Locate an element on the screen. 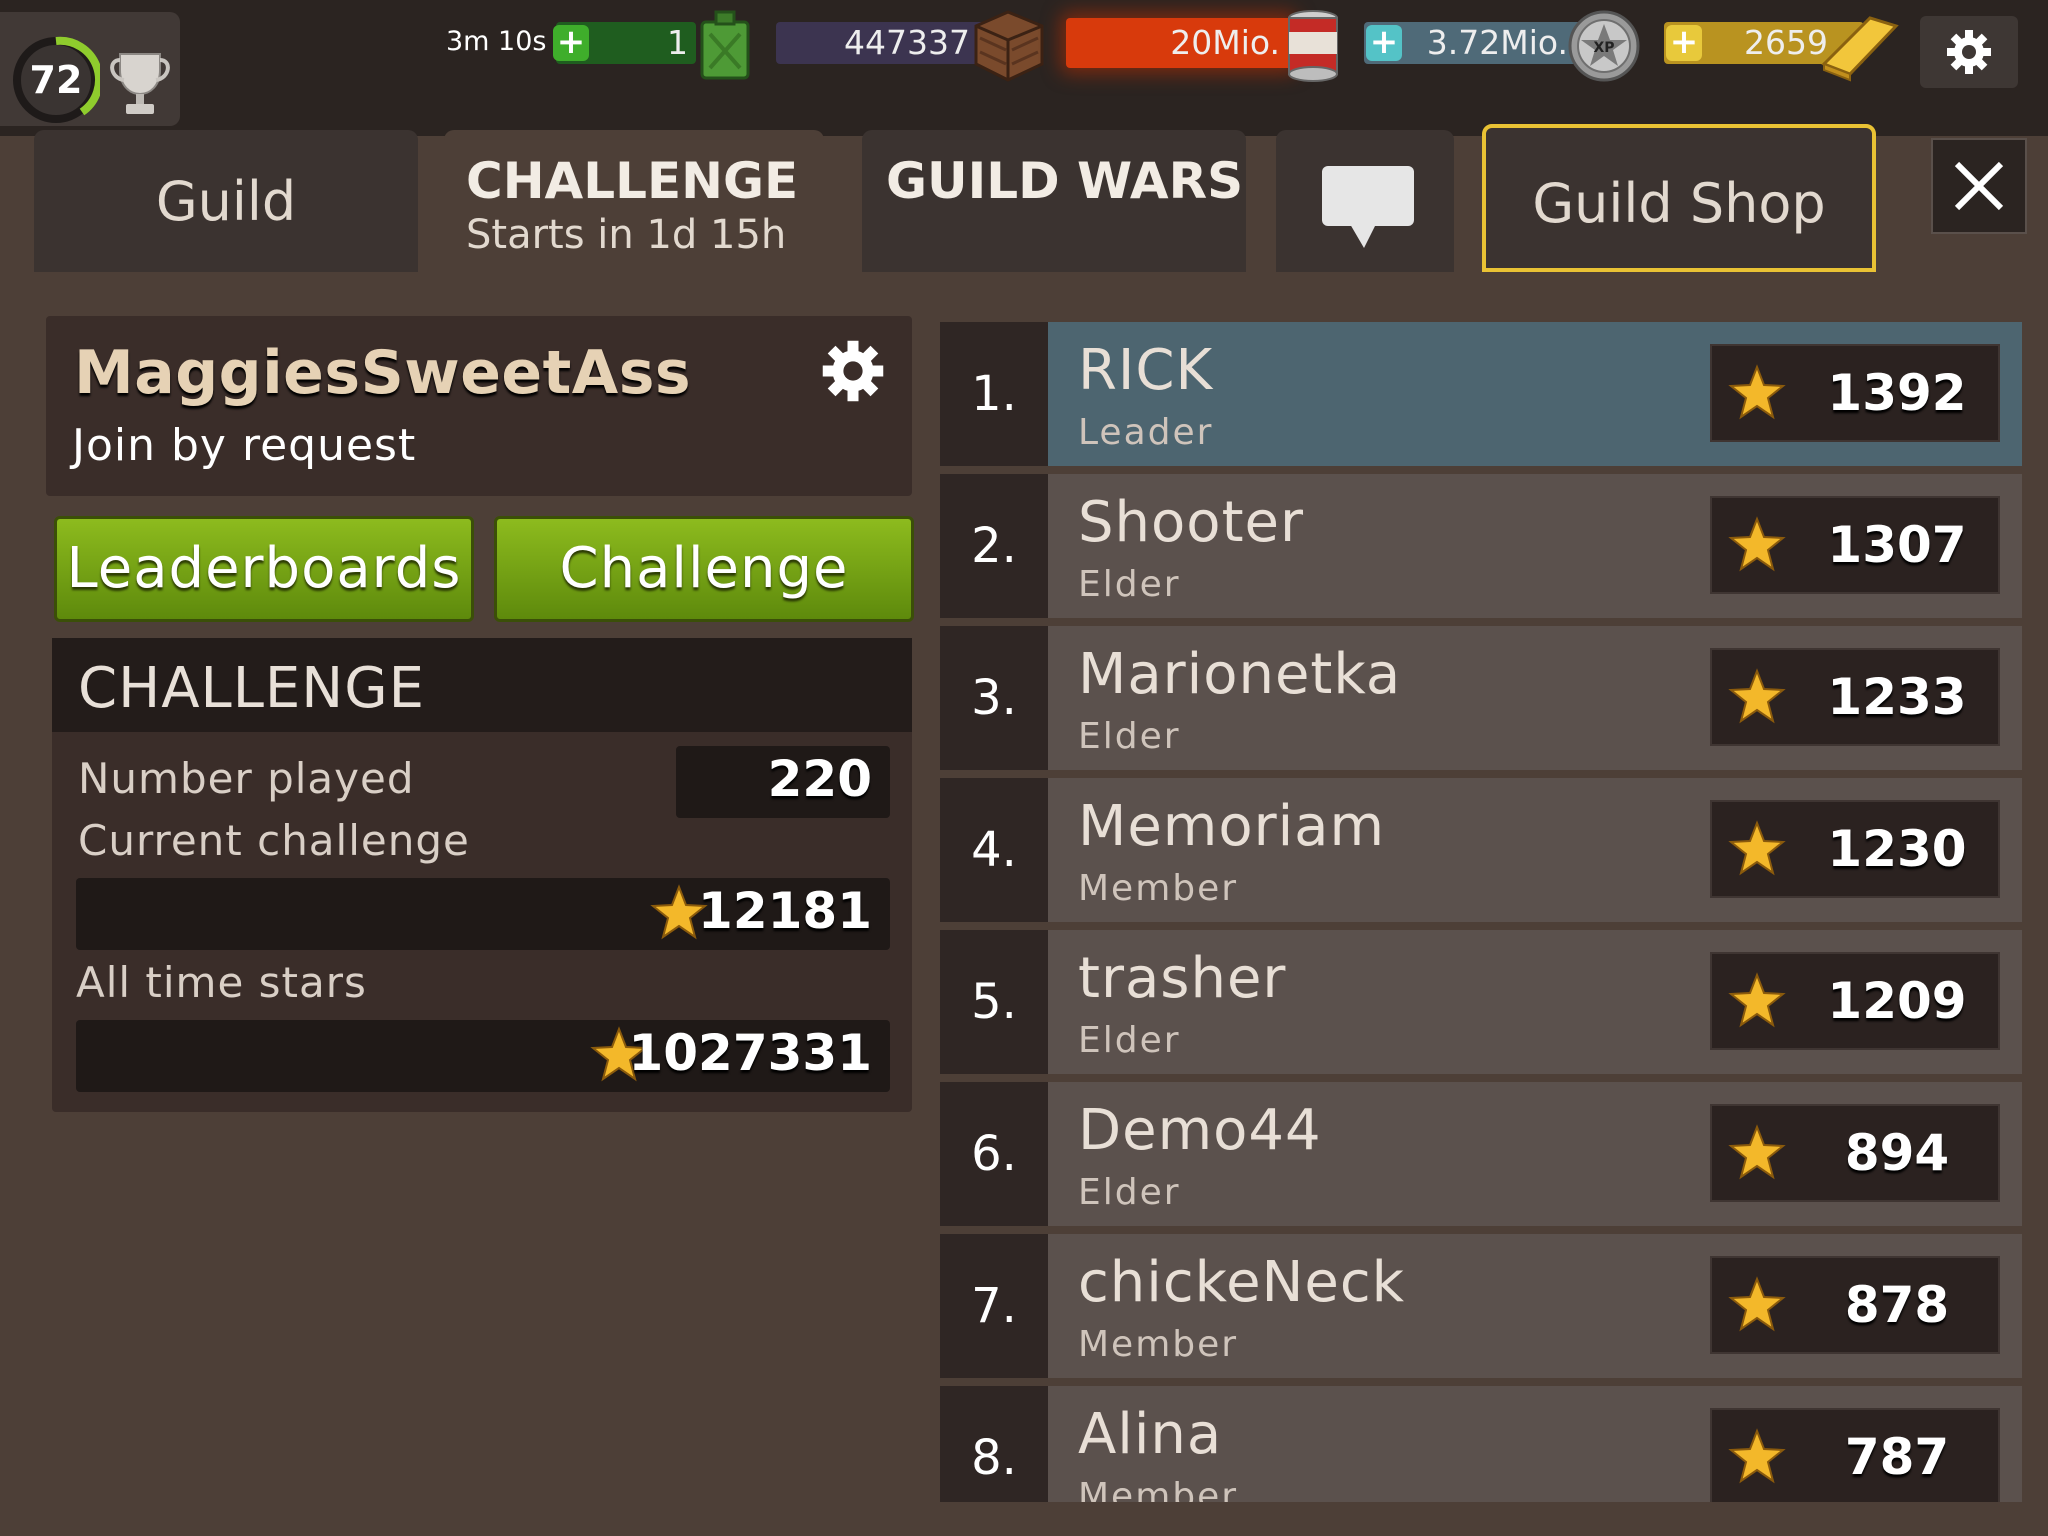  member-name: Marionetka is located at coordinates (1240, 674).